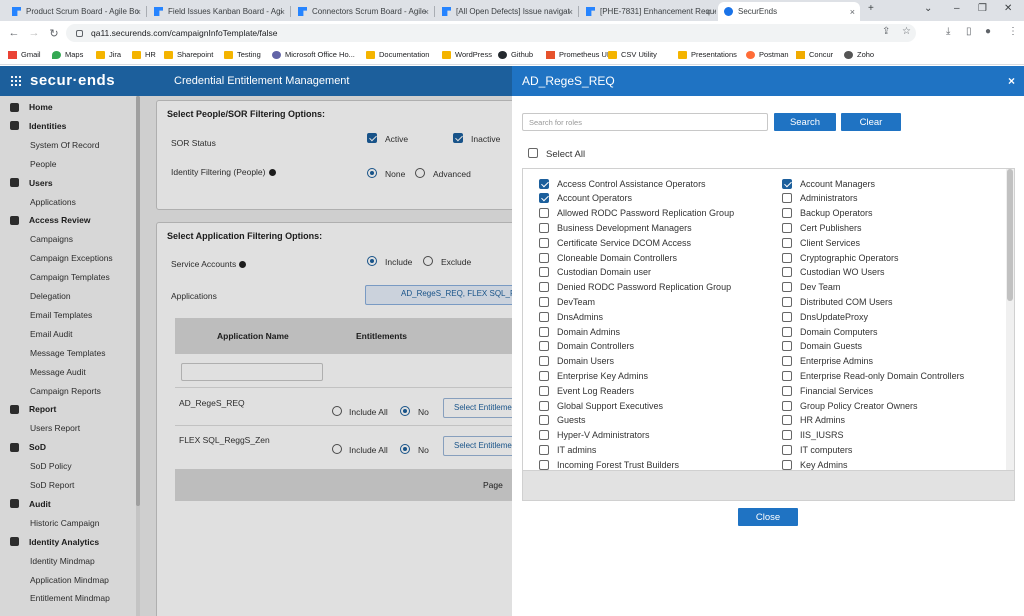  I want to click on share-icon: ⇪, so click(886, 31).